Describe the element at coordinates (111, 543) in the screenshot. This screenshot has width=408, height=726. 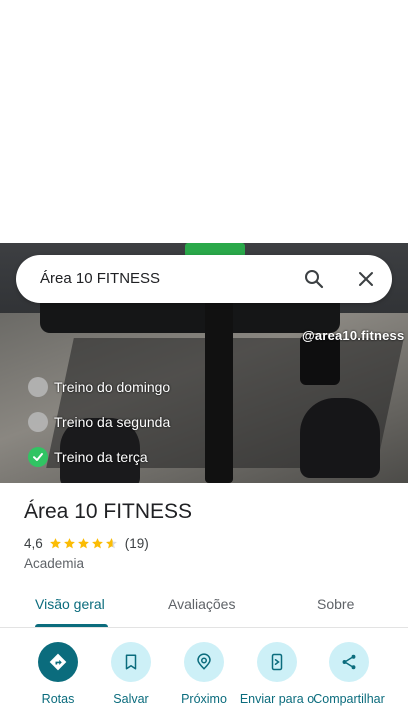
I see `half-star-icon` at that location.